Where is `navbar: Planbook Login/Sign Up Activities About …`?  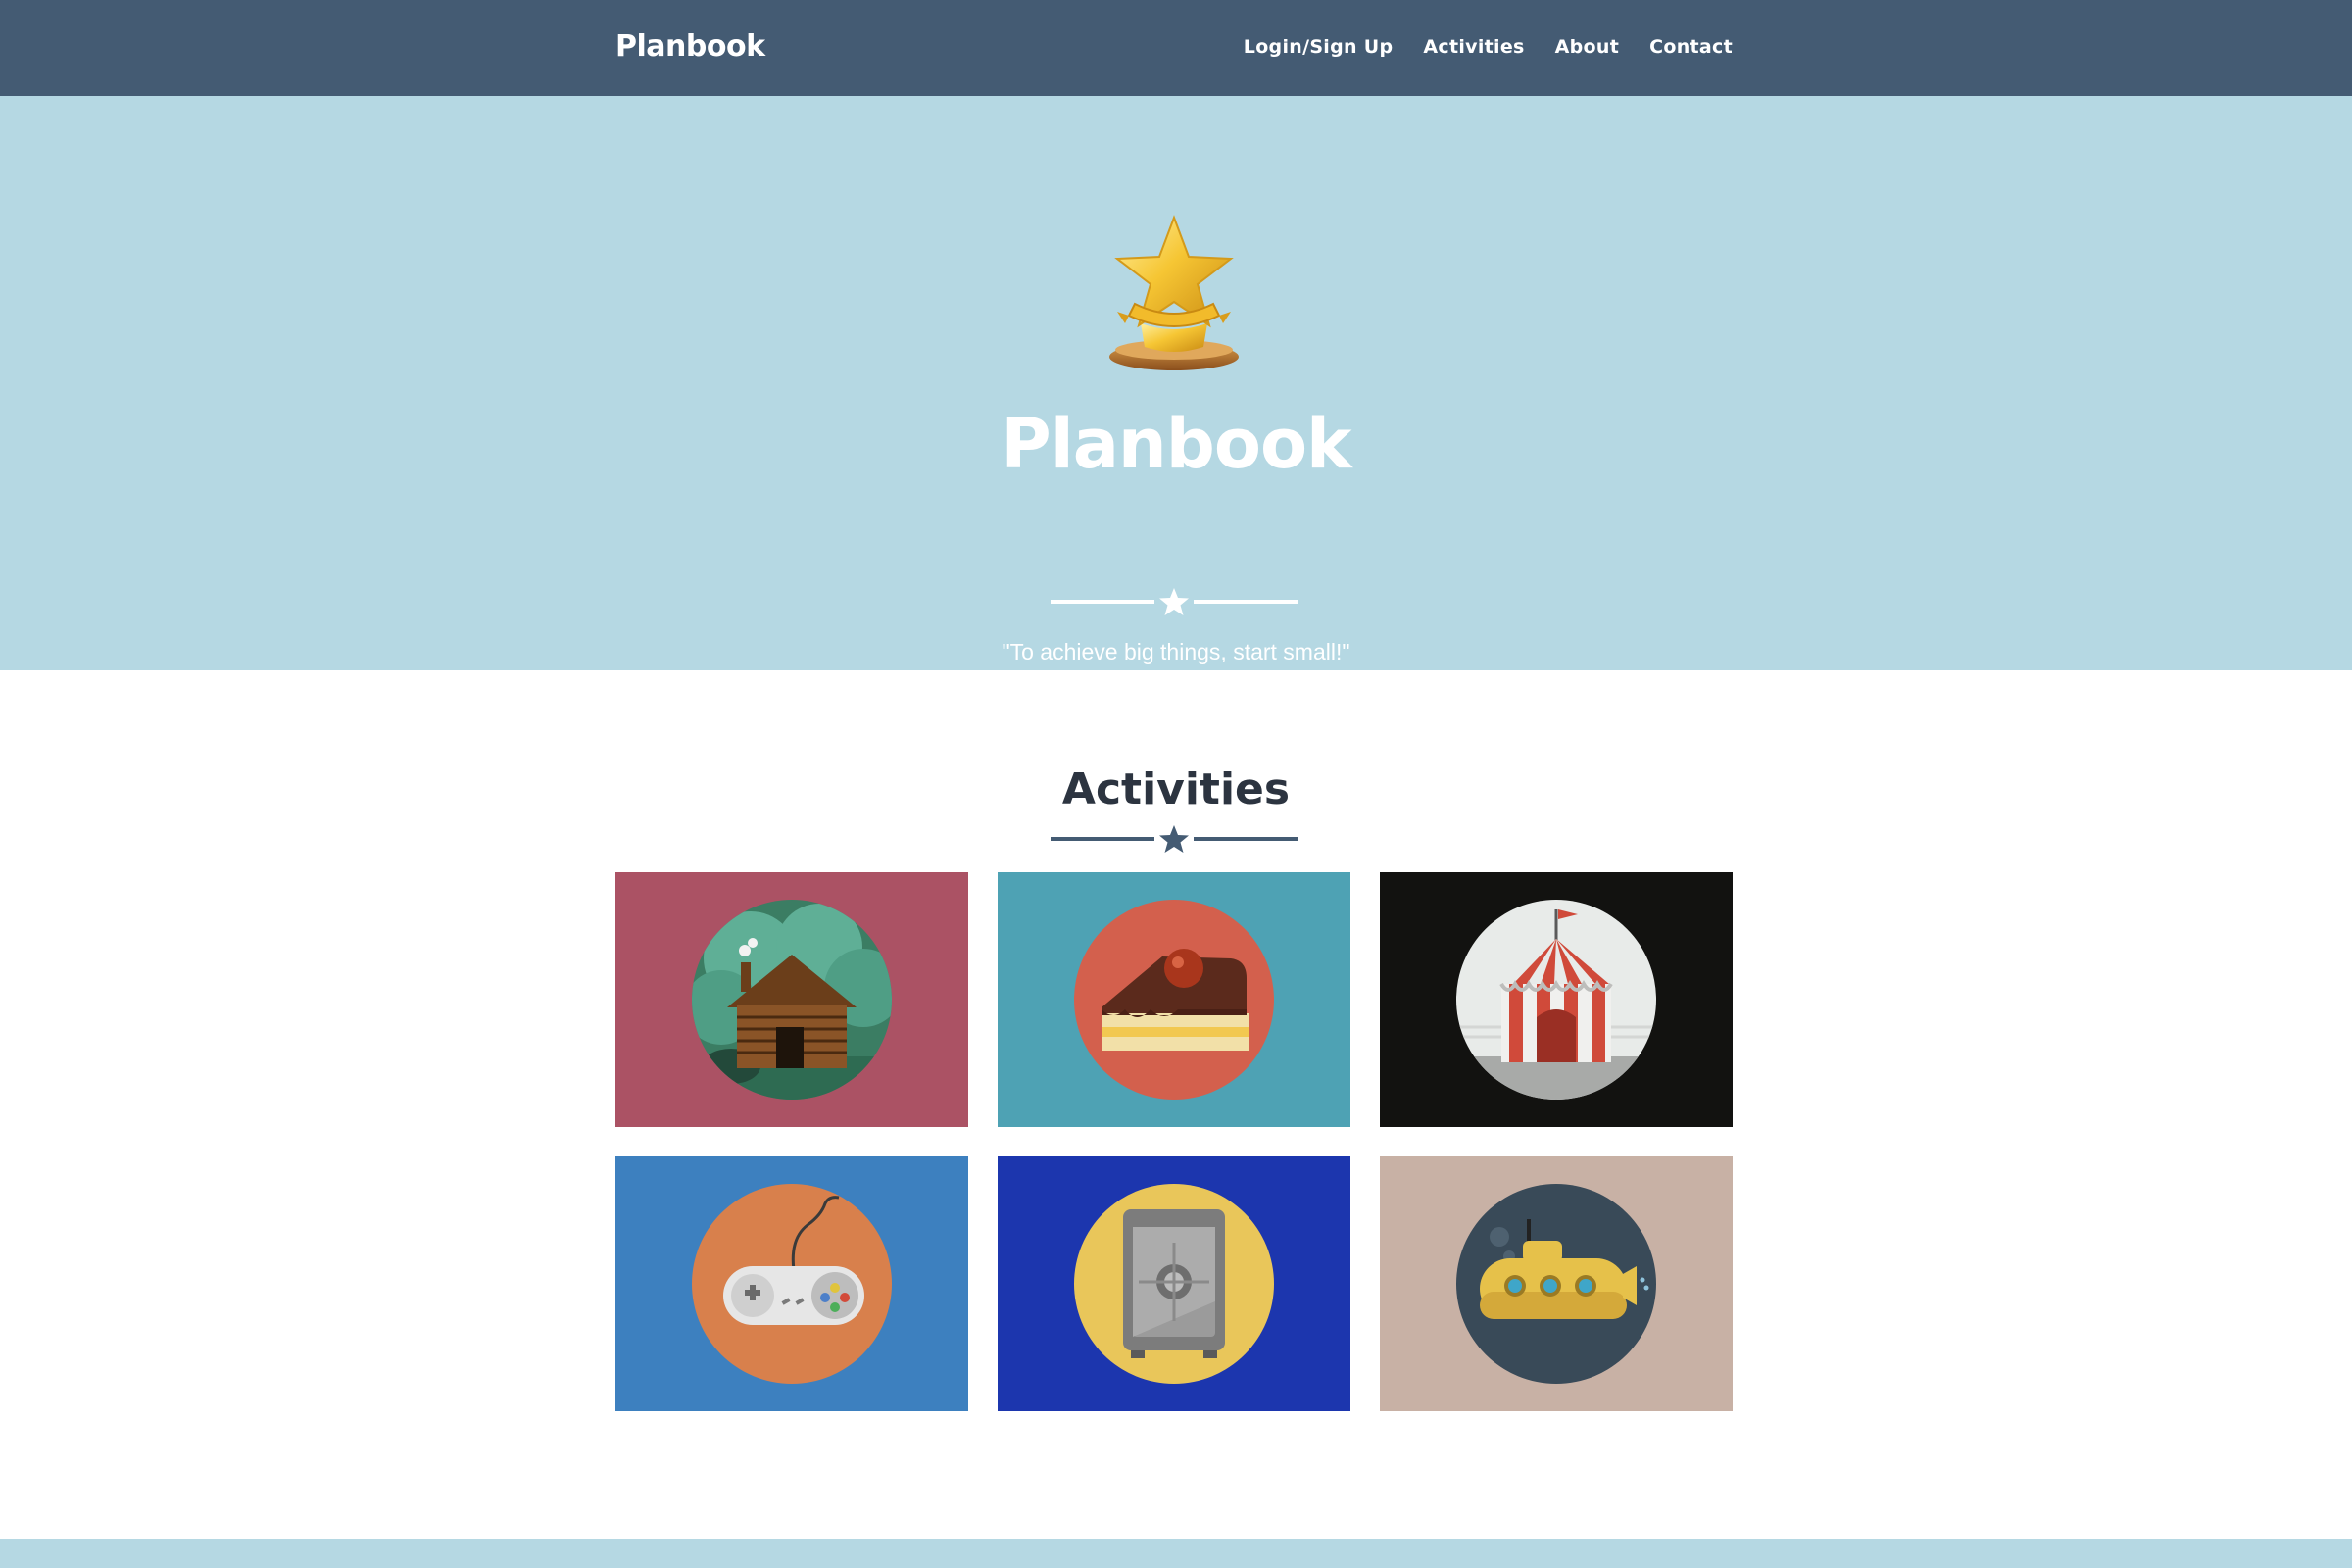
navbar: Planbook Login/Sign Up Activities About … is located at coordinates (1176, 48).